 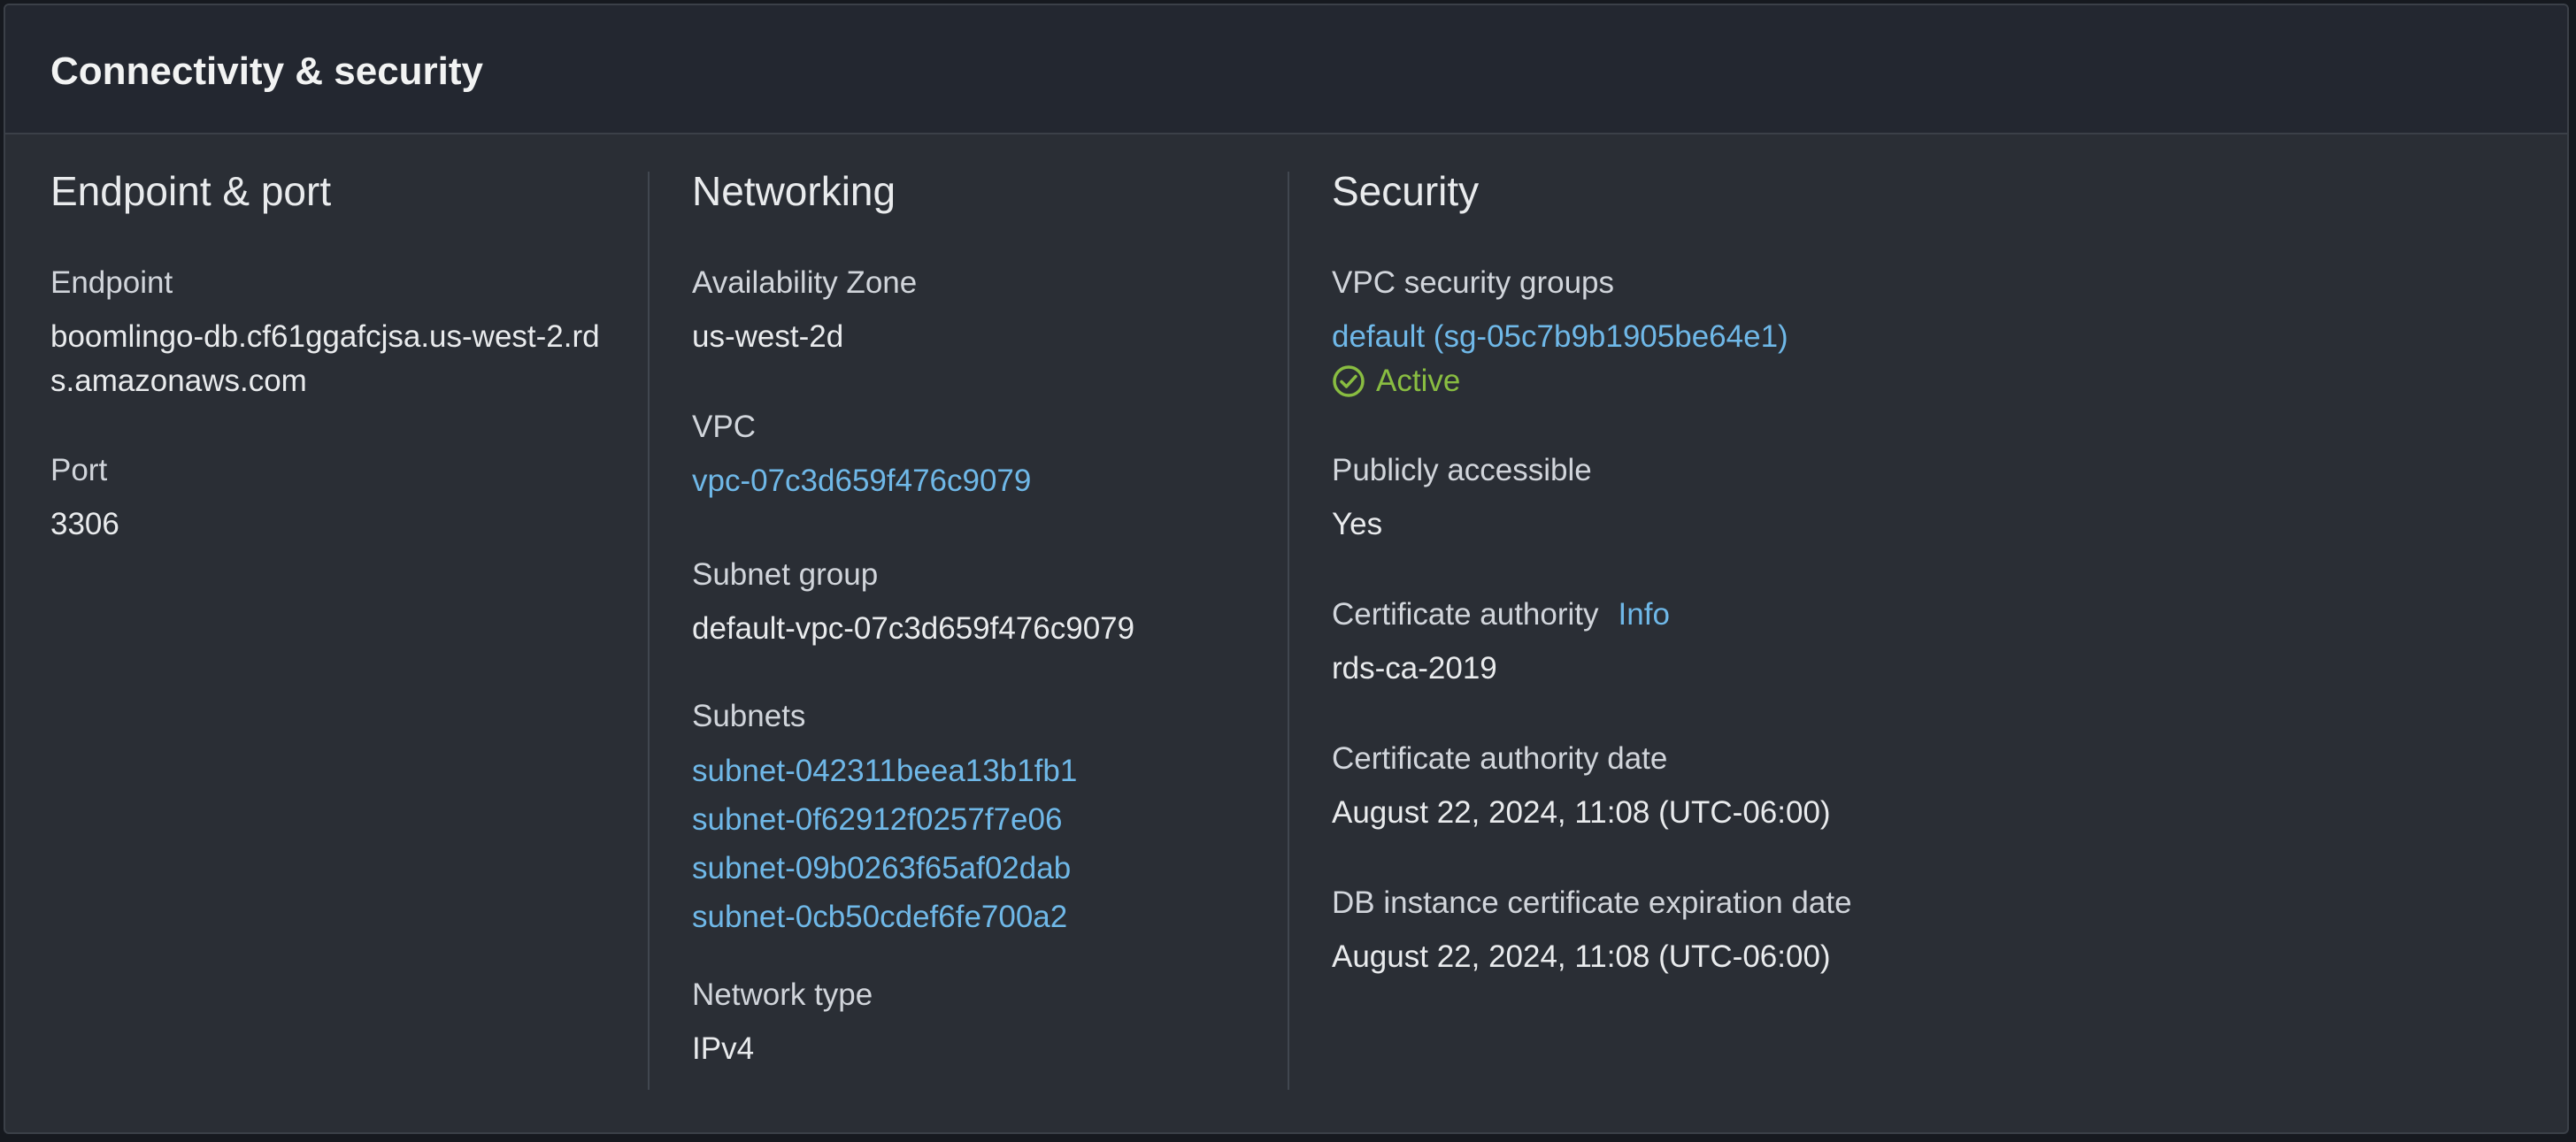 I want to click on check-circle-icon, so click(x=1348, y=381).